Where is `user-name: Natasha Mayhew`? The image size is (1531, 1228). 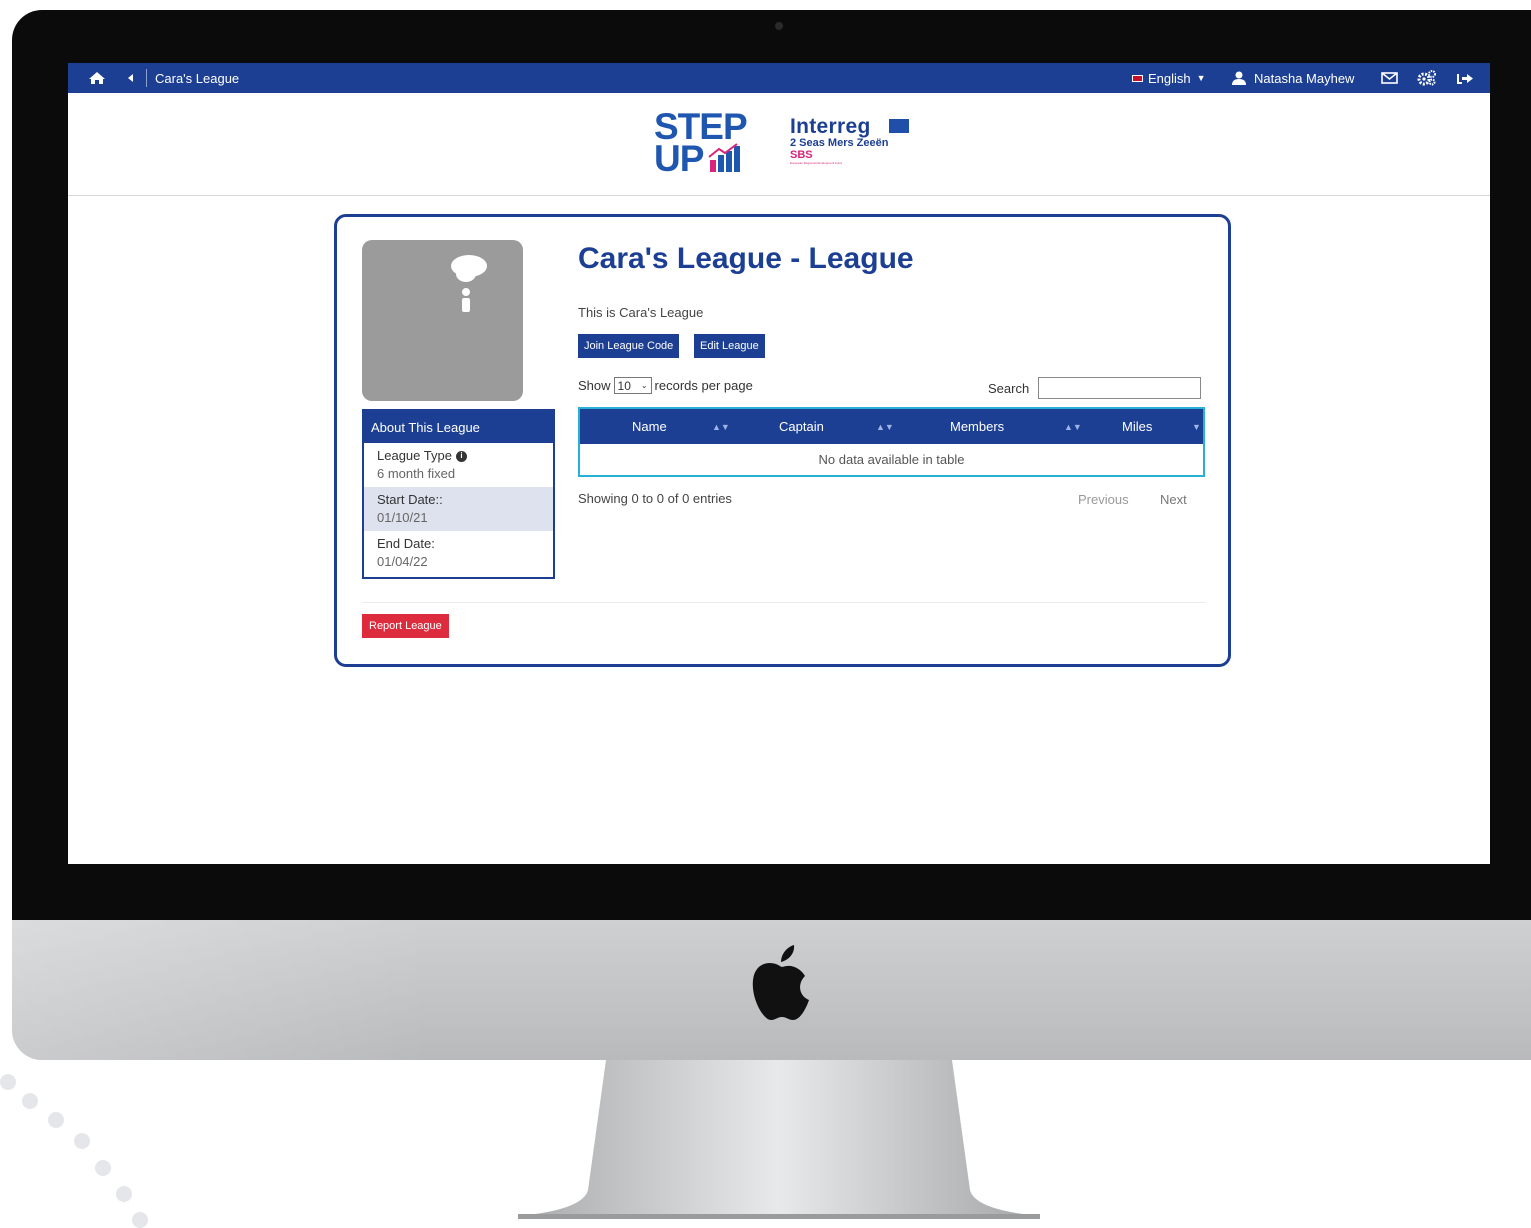 user-name: Natasha Mayhew is located at coordinates (1304, 78).